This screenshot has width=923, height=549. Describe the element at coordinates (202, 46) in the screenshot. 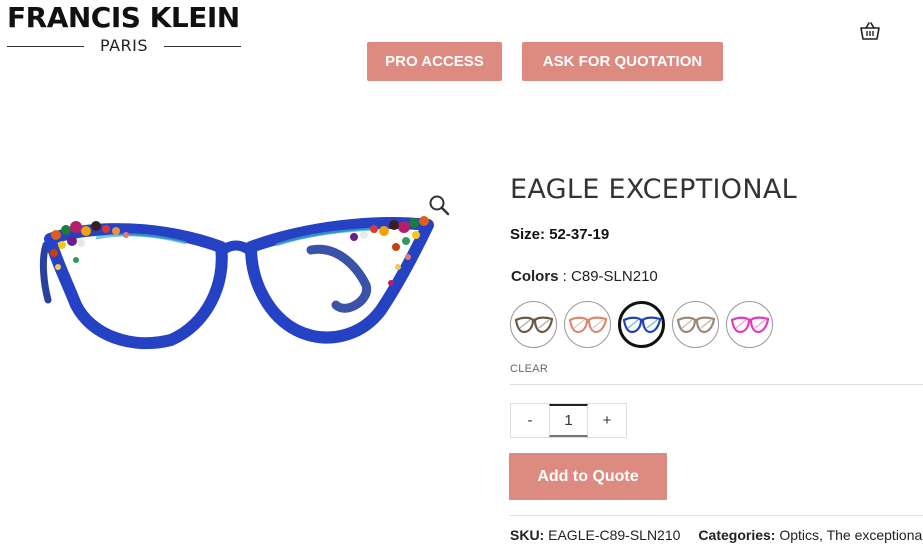

I see `logo-divider-right` at that location.